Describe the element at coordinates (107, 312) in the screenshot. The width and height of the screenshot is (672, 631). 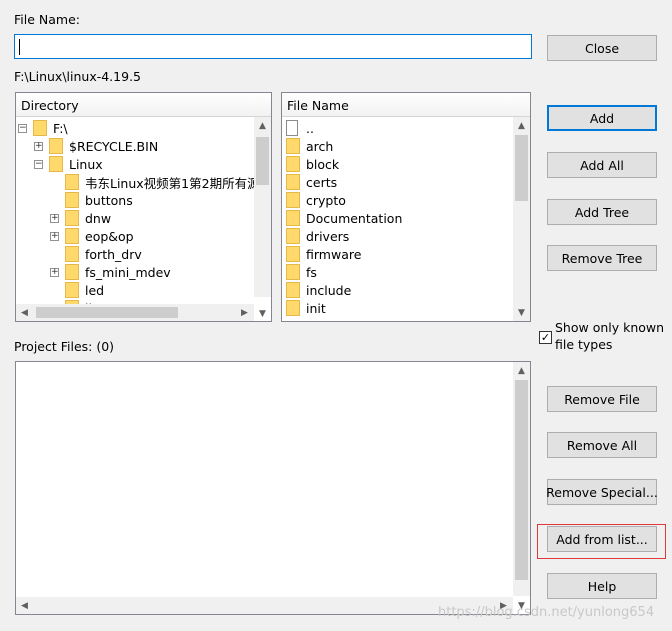
I see `directory-hscroll-thumb` at that location.